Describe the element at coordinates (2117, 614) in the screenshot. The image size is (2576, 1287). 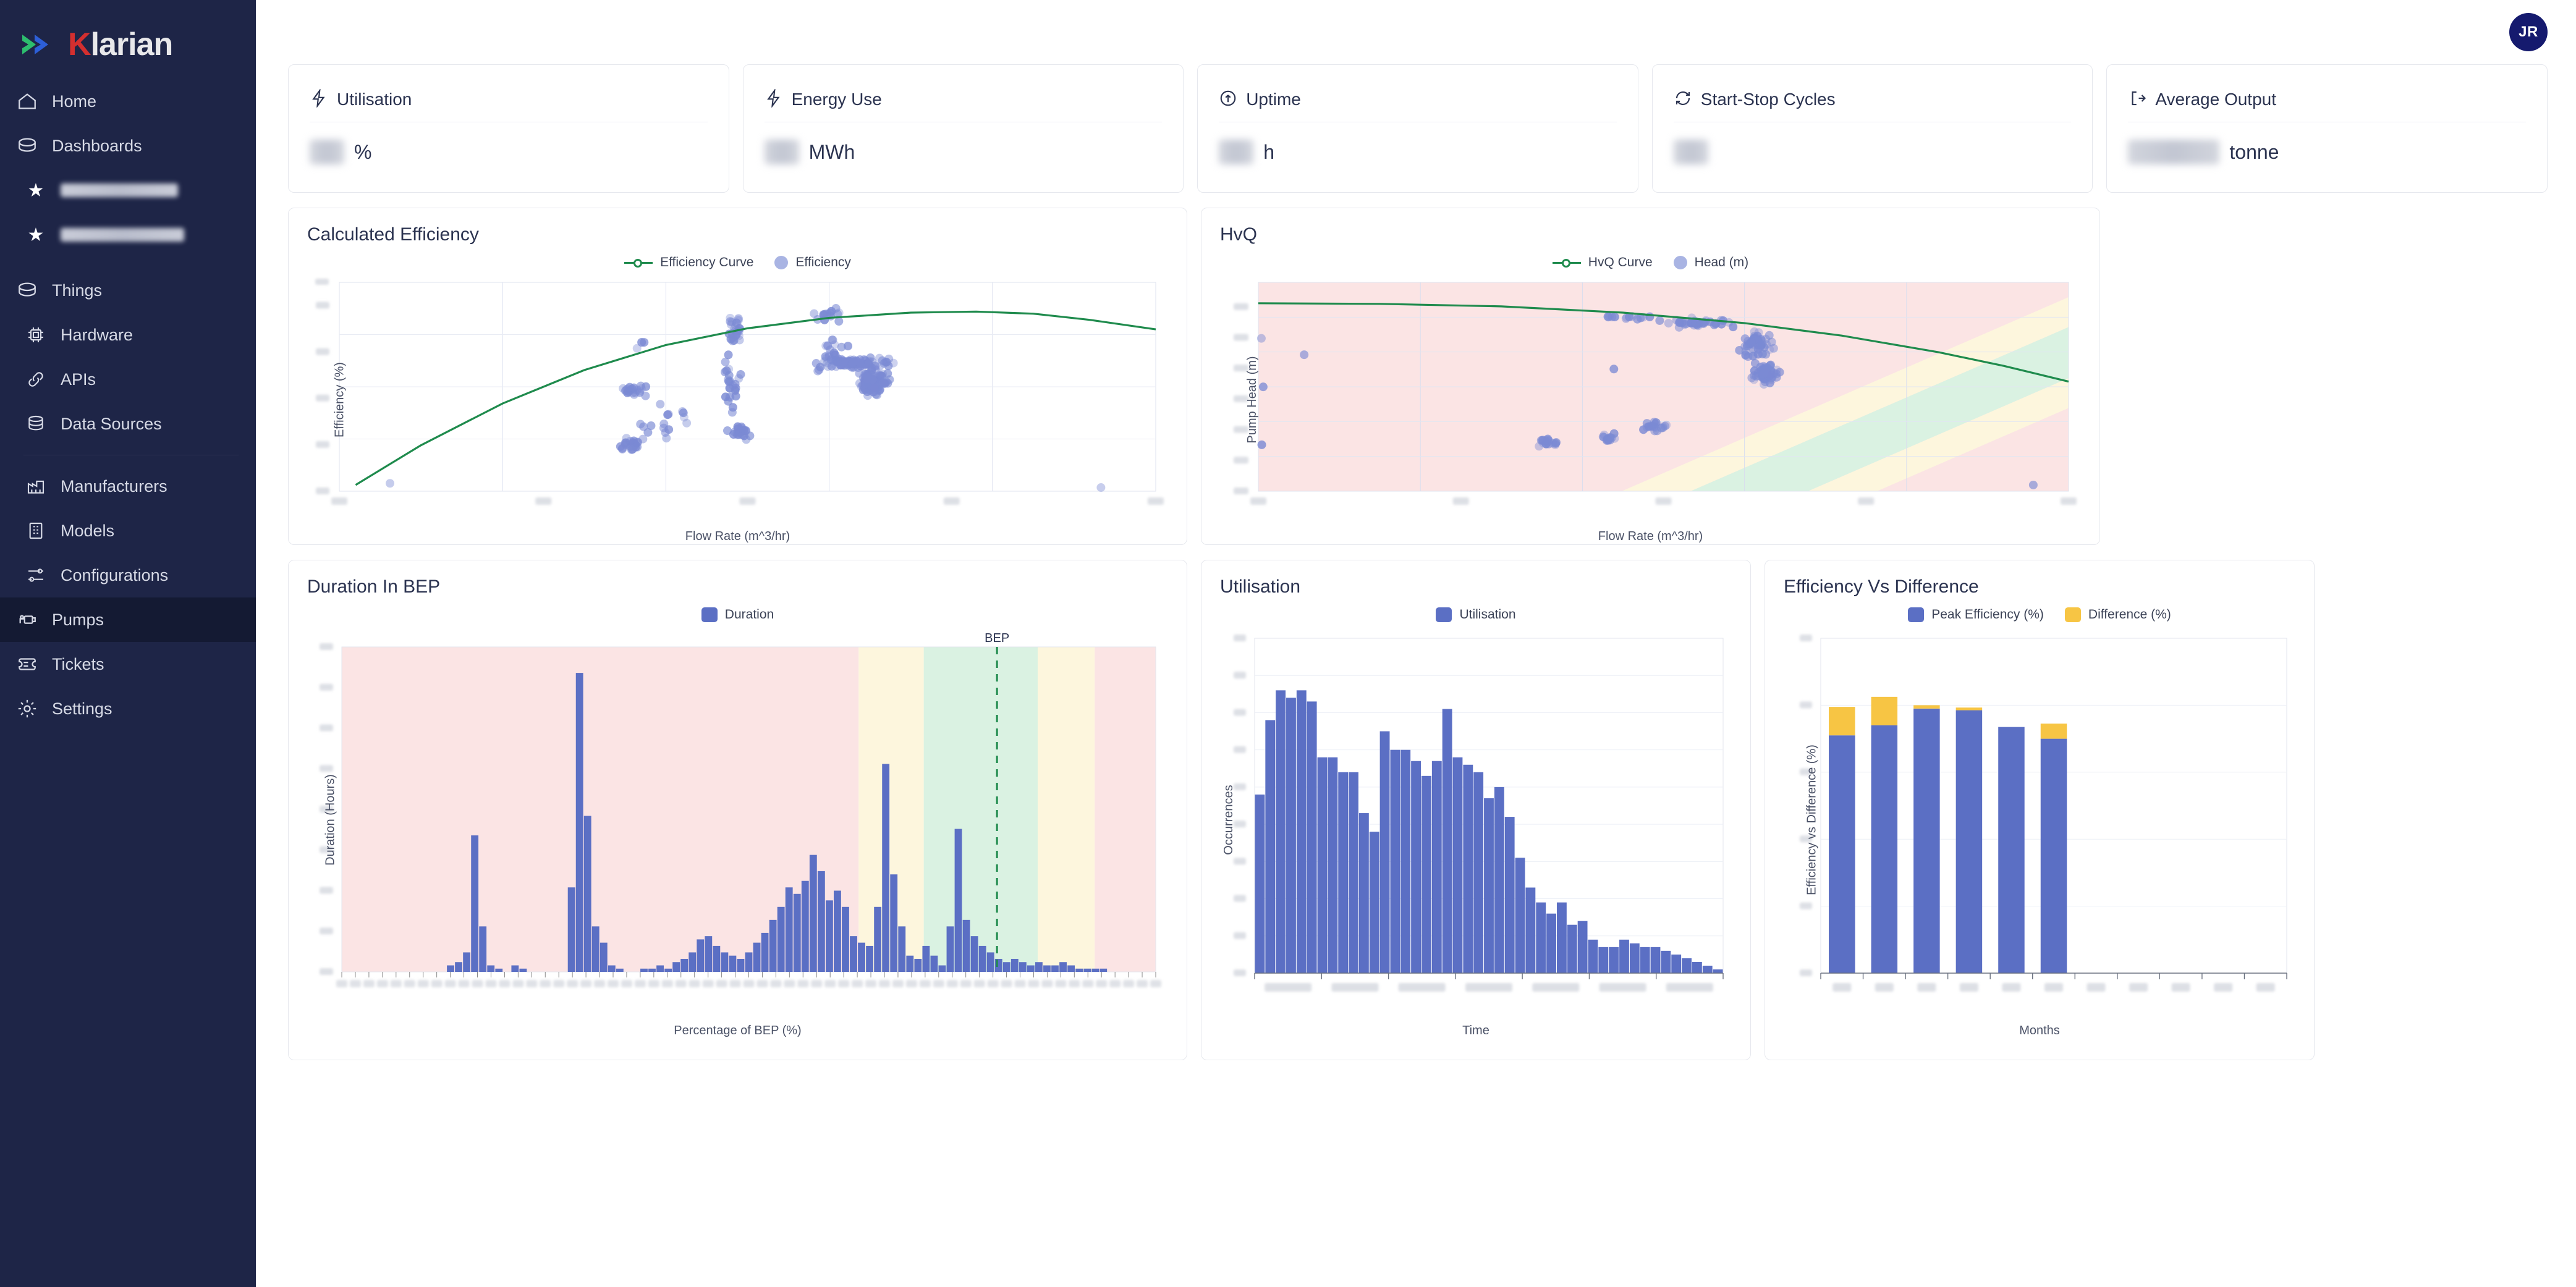
I see `legend-item: Difference (%)` at that location.